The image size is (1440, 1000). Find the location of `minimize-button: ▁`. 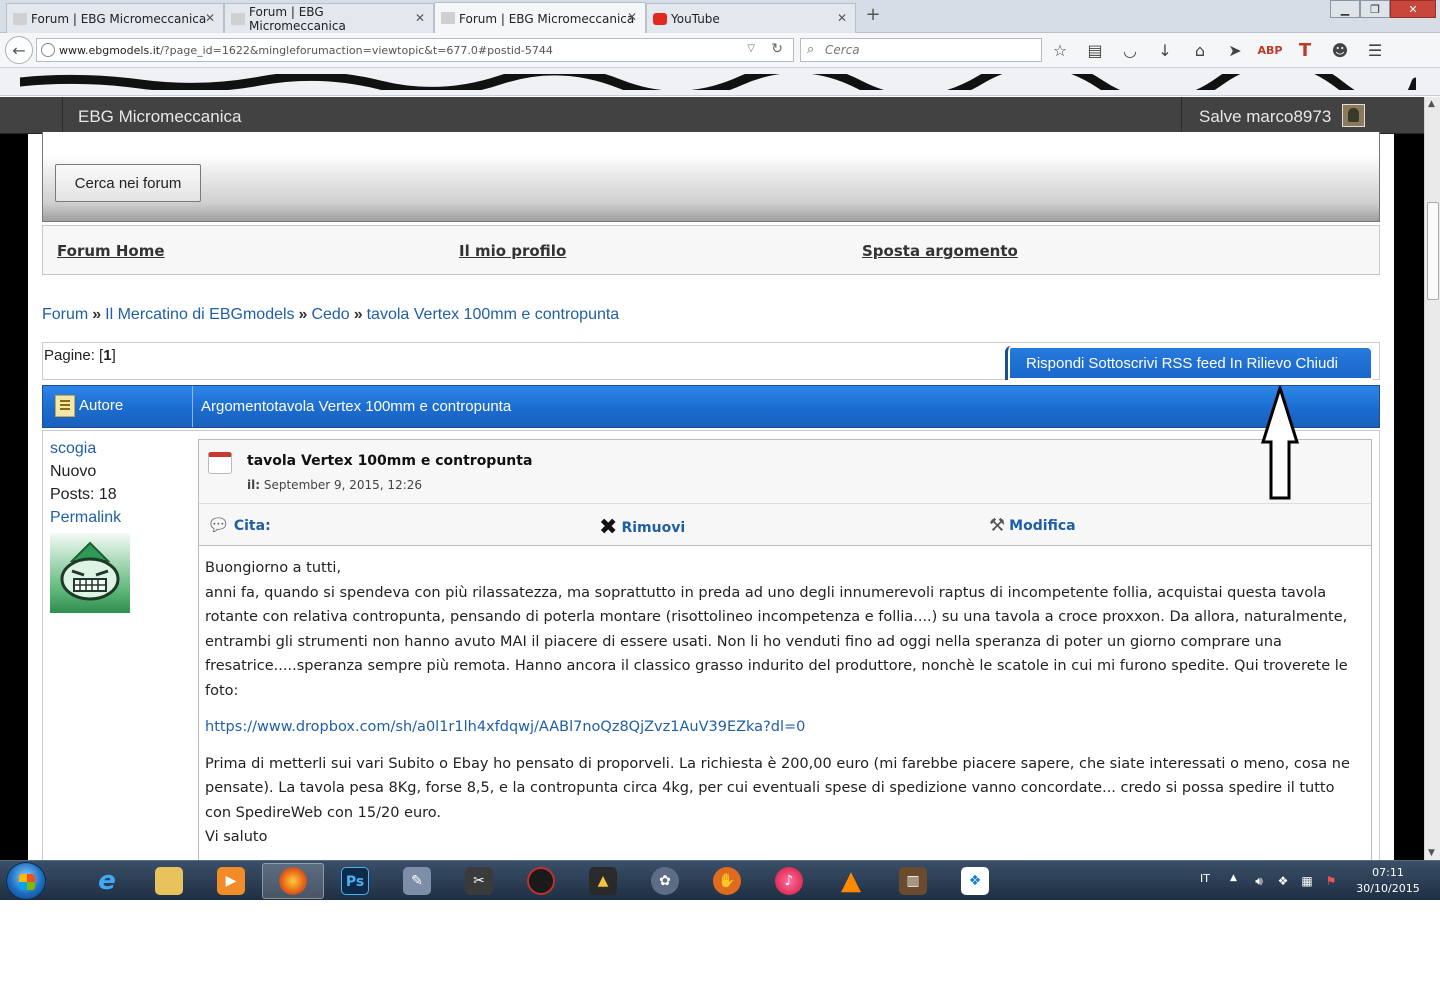

minimize-button: ▁ is located at coordinates (1345, 9).